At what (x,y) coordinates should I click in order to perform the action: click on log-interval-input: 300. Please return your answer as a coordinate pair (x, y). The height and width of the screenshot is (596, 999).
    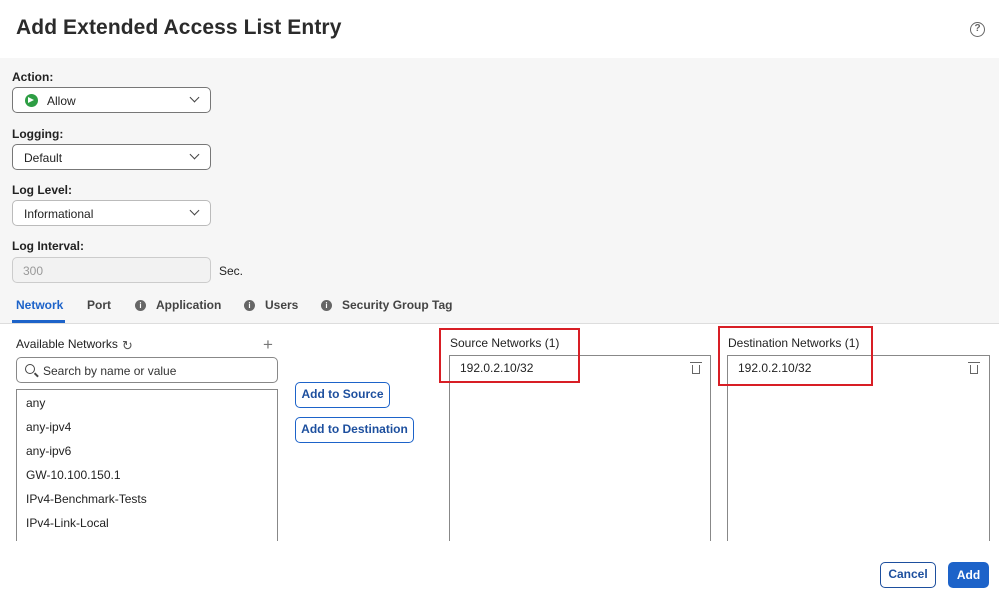
    Looking at the image, I should click on (111, 270).